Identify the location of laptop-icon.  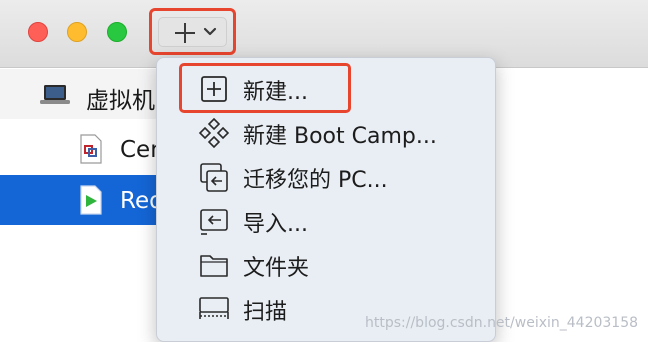
(55, 94).